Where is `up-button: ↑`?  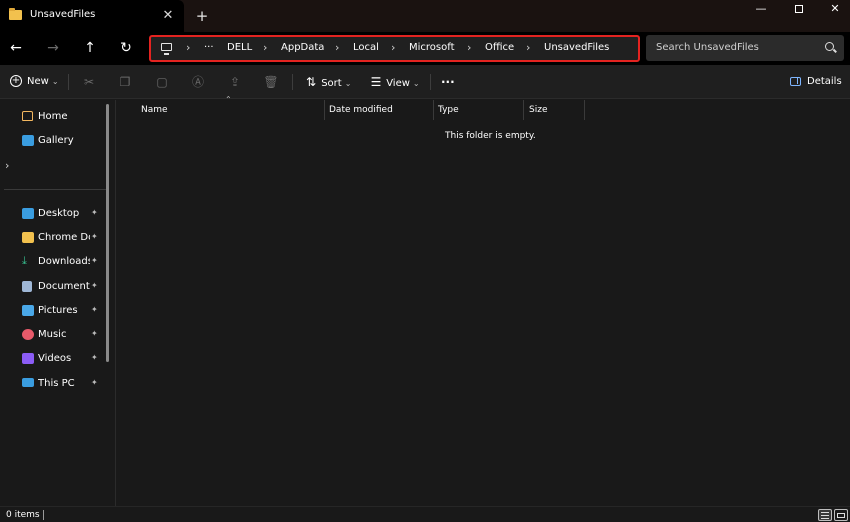
up-button: ↑ is located at coordinates (90, 48).